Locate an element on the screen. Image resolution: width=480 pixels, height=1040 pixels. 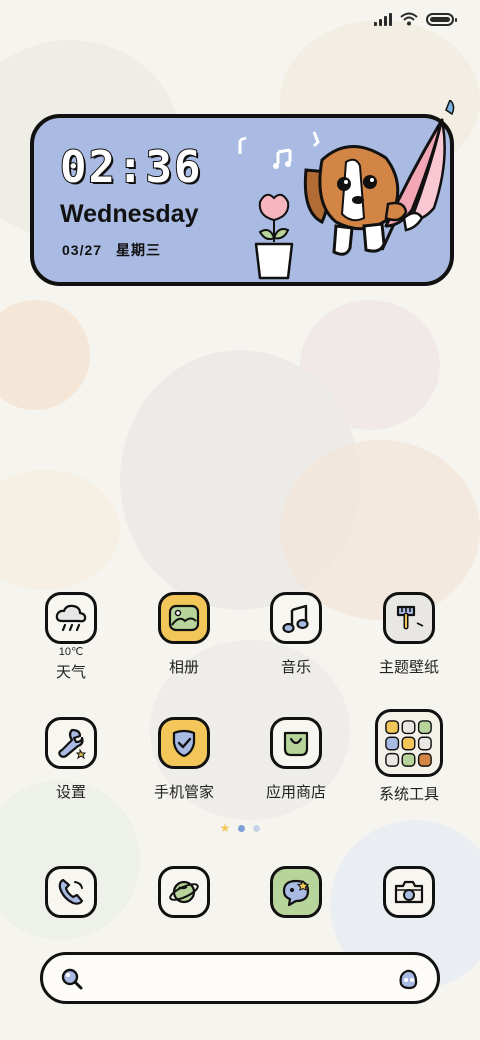
security-app-icon is located at coordinates (184, 743).